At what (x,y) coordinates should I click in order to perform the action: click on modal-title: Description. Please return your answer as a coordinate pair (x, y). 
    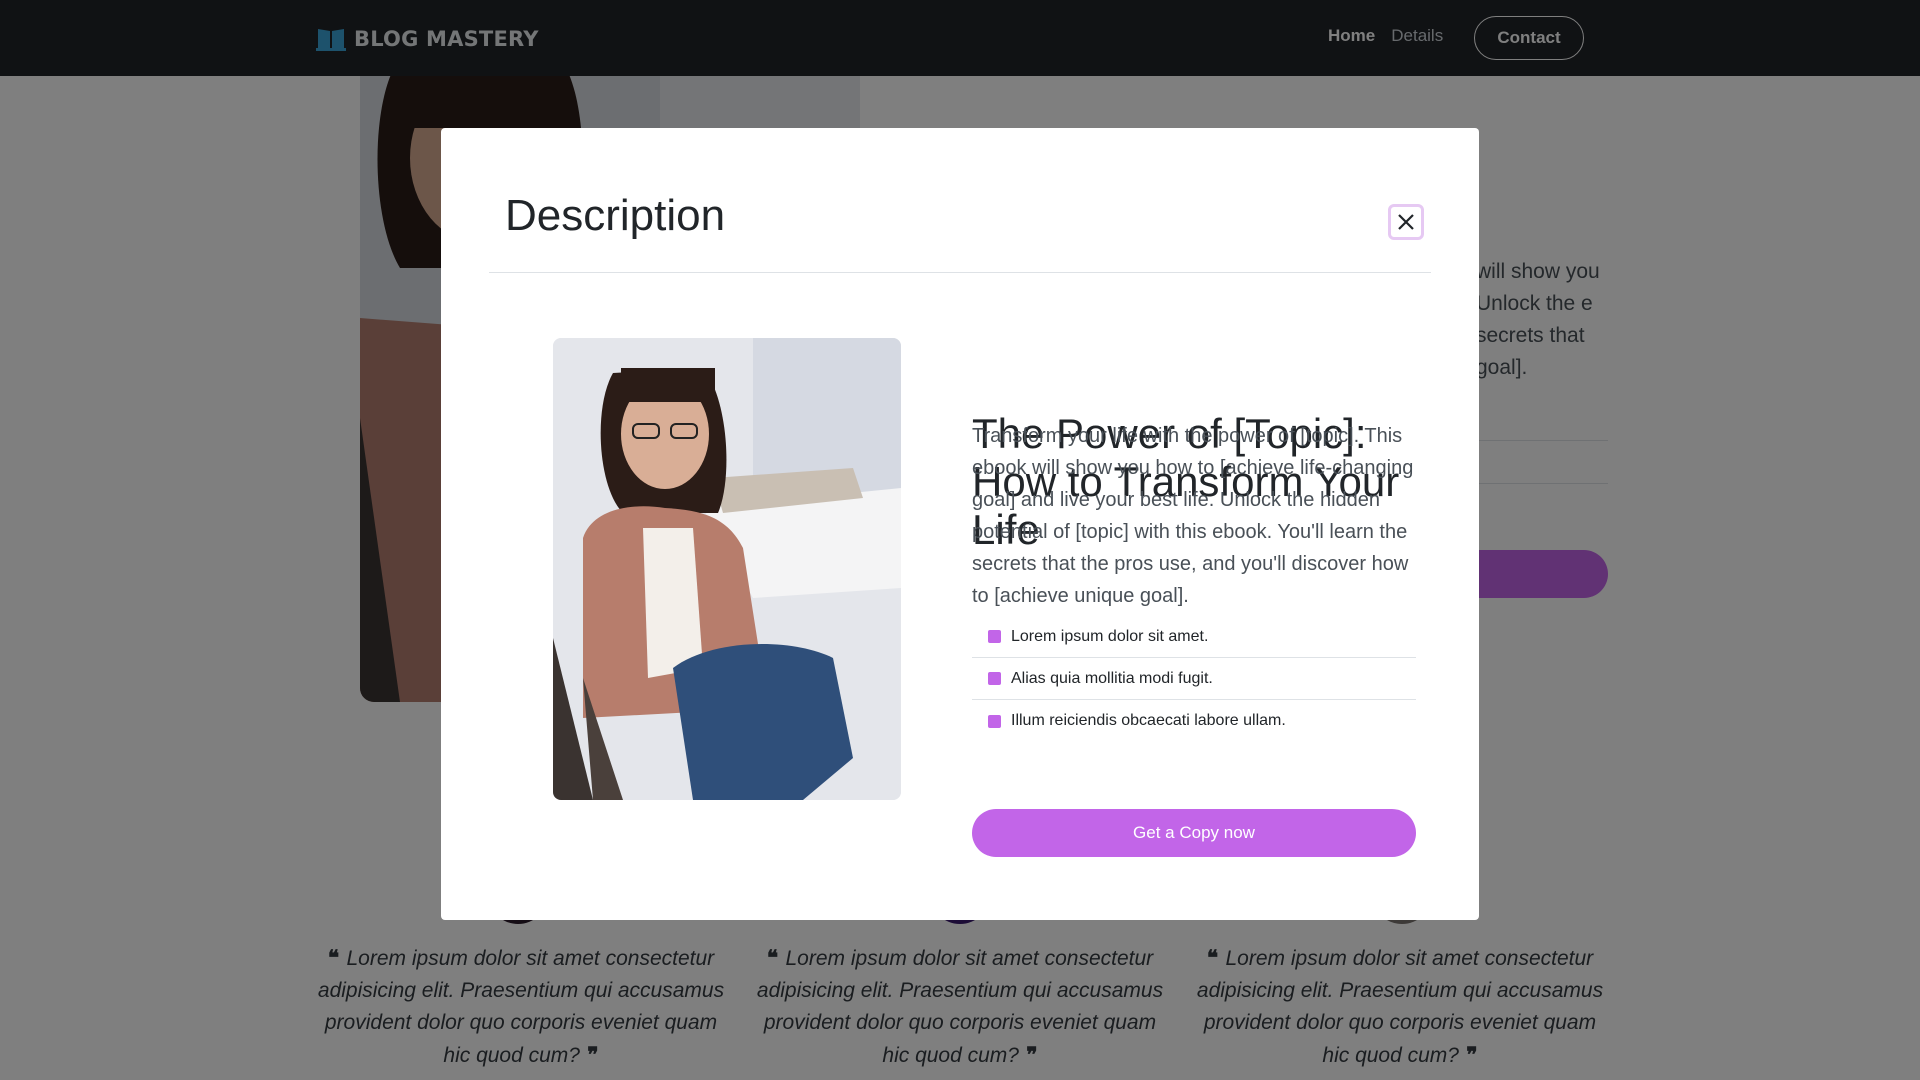
    Looking at the image, I should click on (615, 215).